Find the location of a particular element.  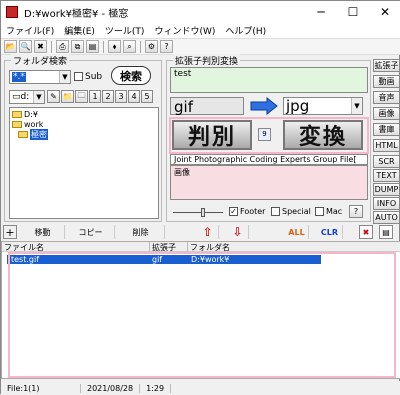

nav-button-4: 4 is located at coordinates (134, 96).